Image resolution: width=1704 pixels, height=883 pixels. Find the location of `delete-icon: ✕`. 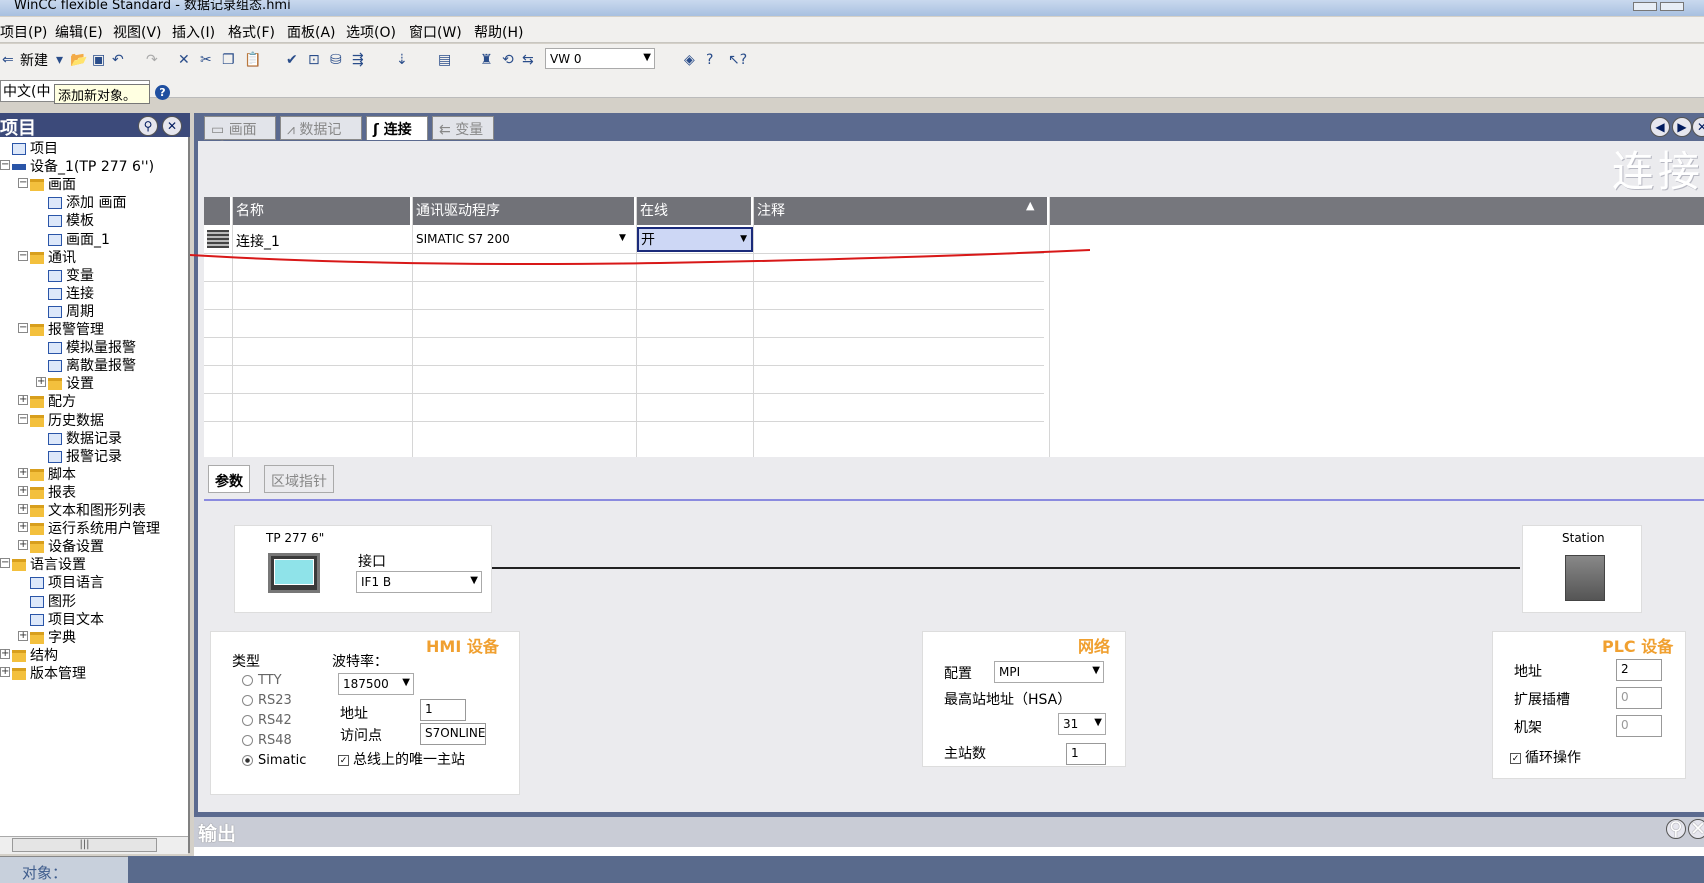

delete-icon: ✕ is located at coordinates (184, 60).